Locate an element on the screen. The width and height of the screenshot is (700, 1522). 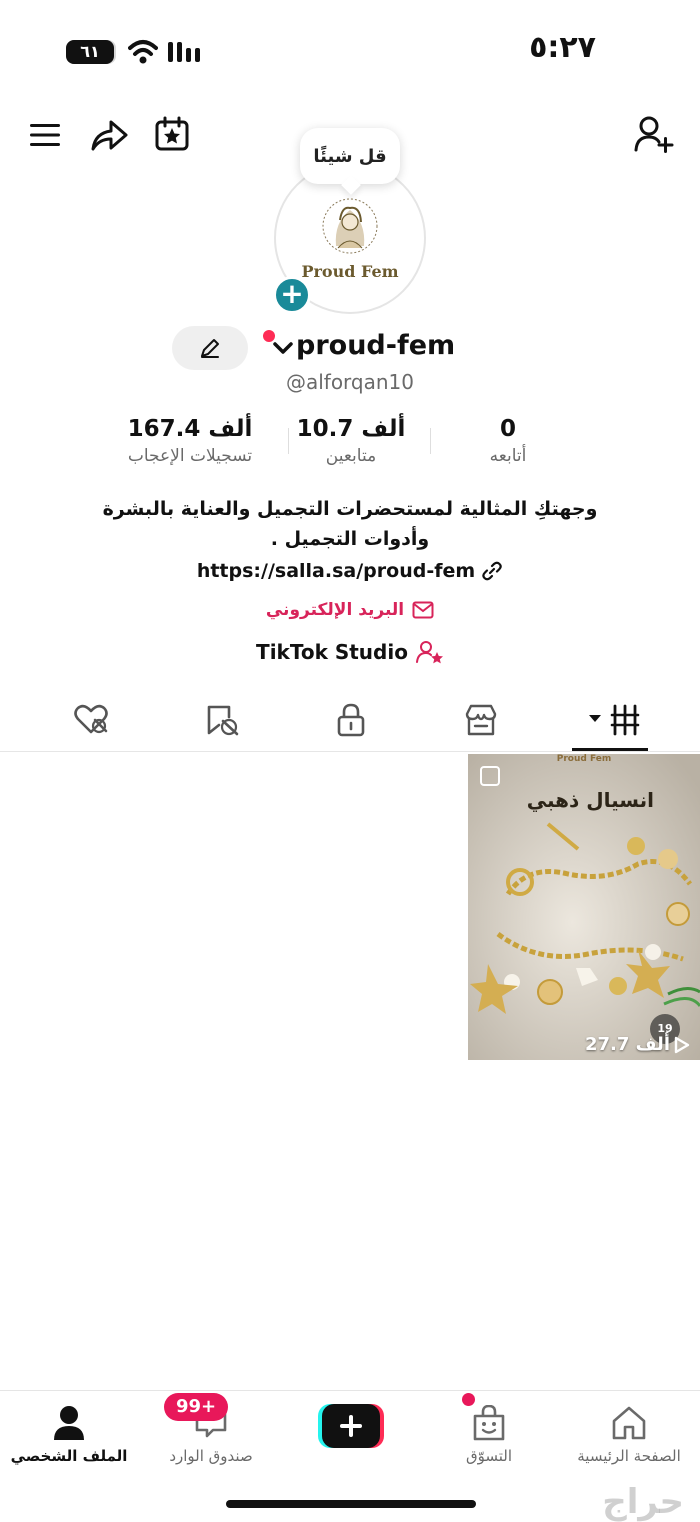
bio-link-text: https://salla.sa/proud-fem is located at coordinates (336, 571).